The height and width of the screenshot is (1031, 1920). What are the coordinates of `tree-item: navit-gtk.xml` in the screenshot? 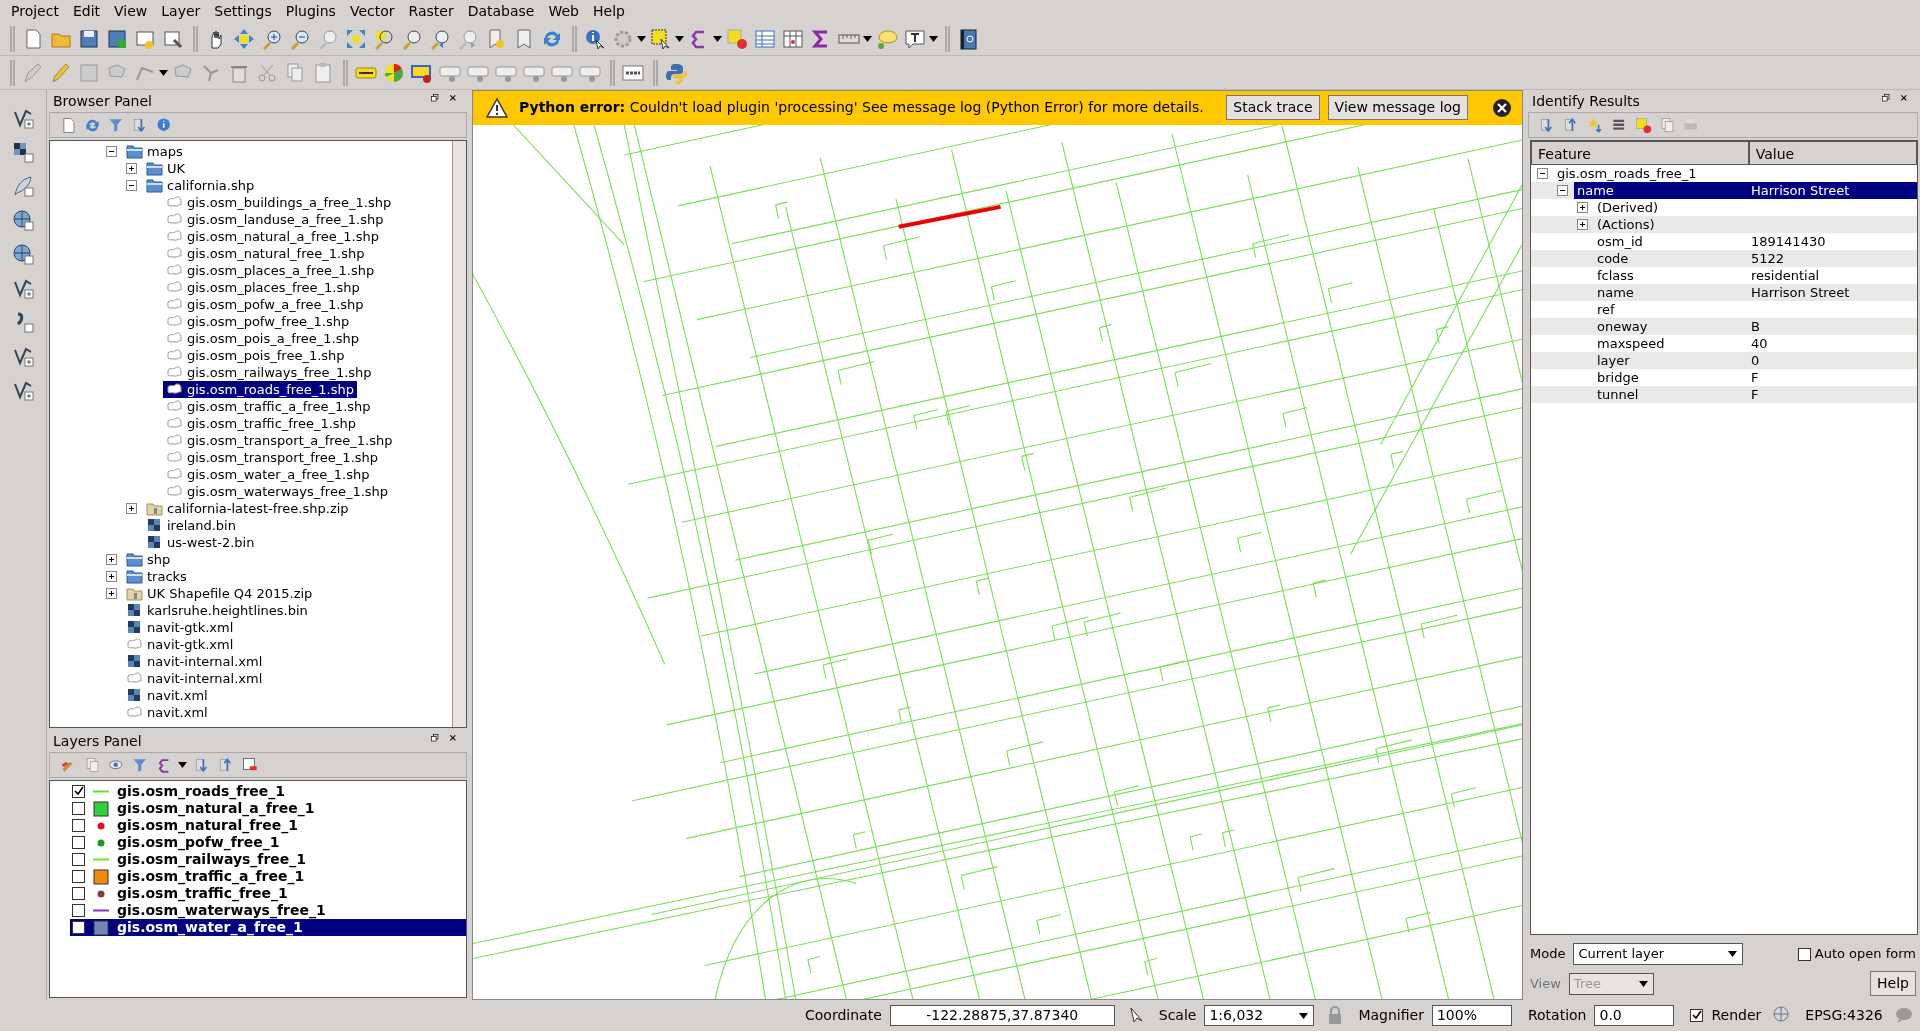 It's located at (180, 627).